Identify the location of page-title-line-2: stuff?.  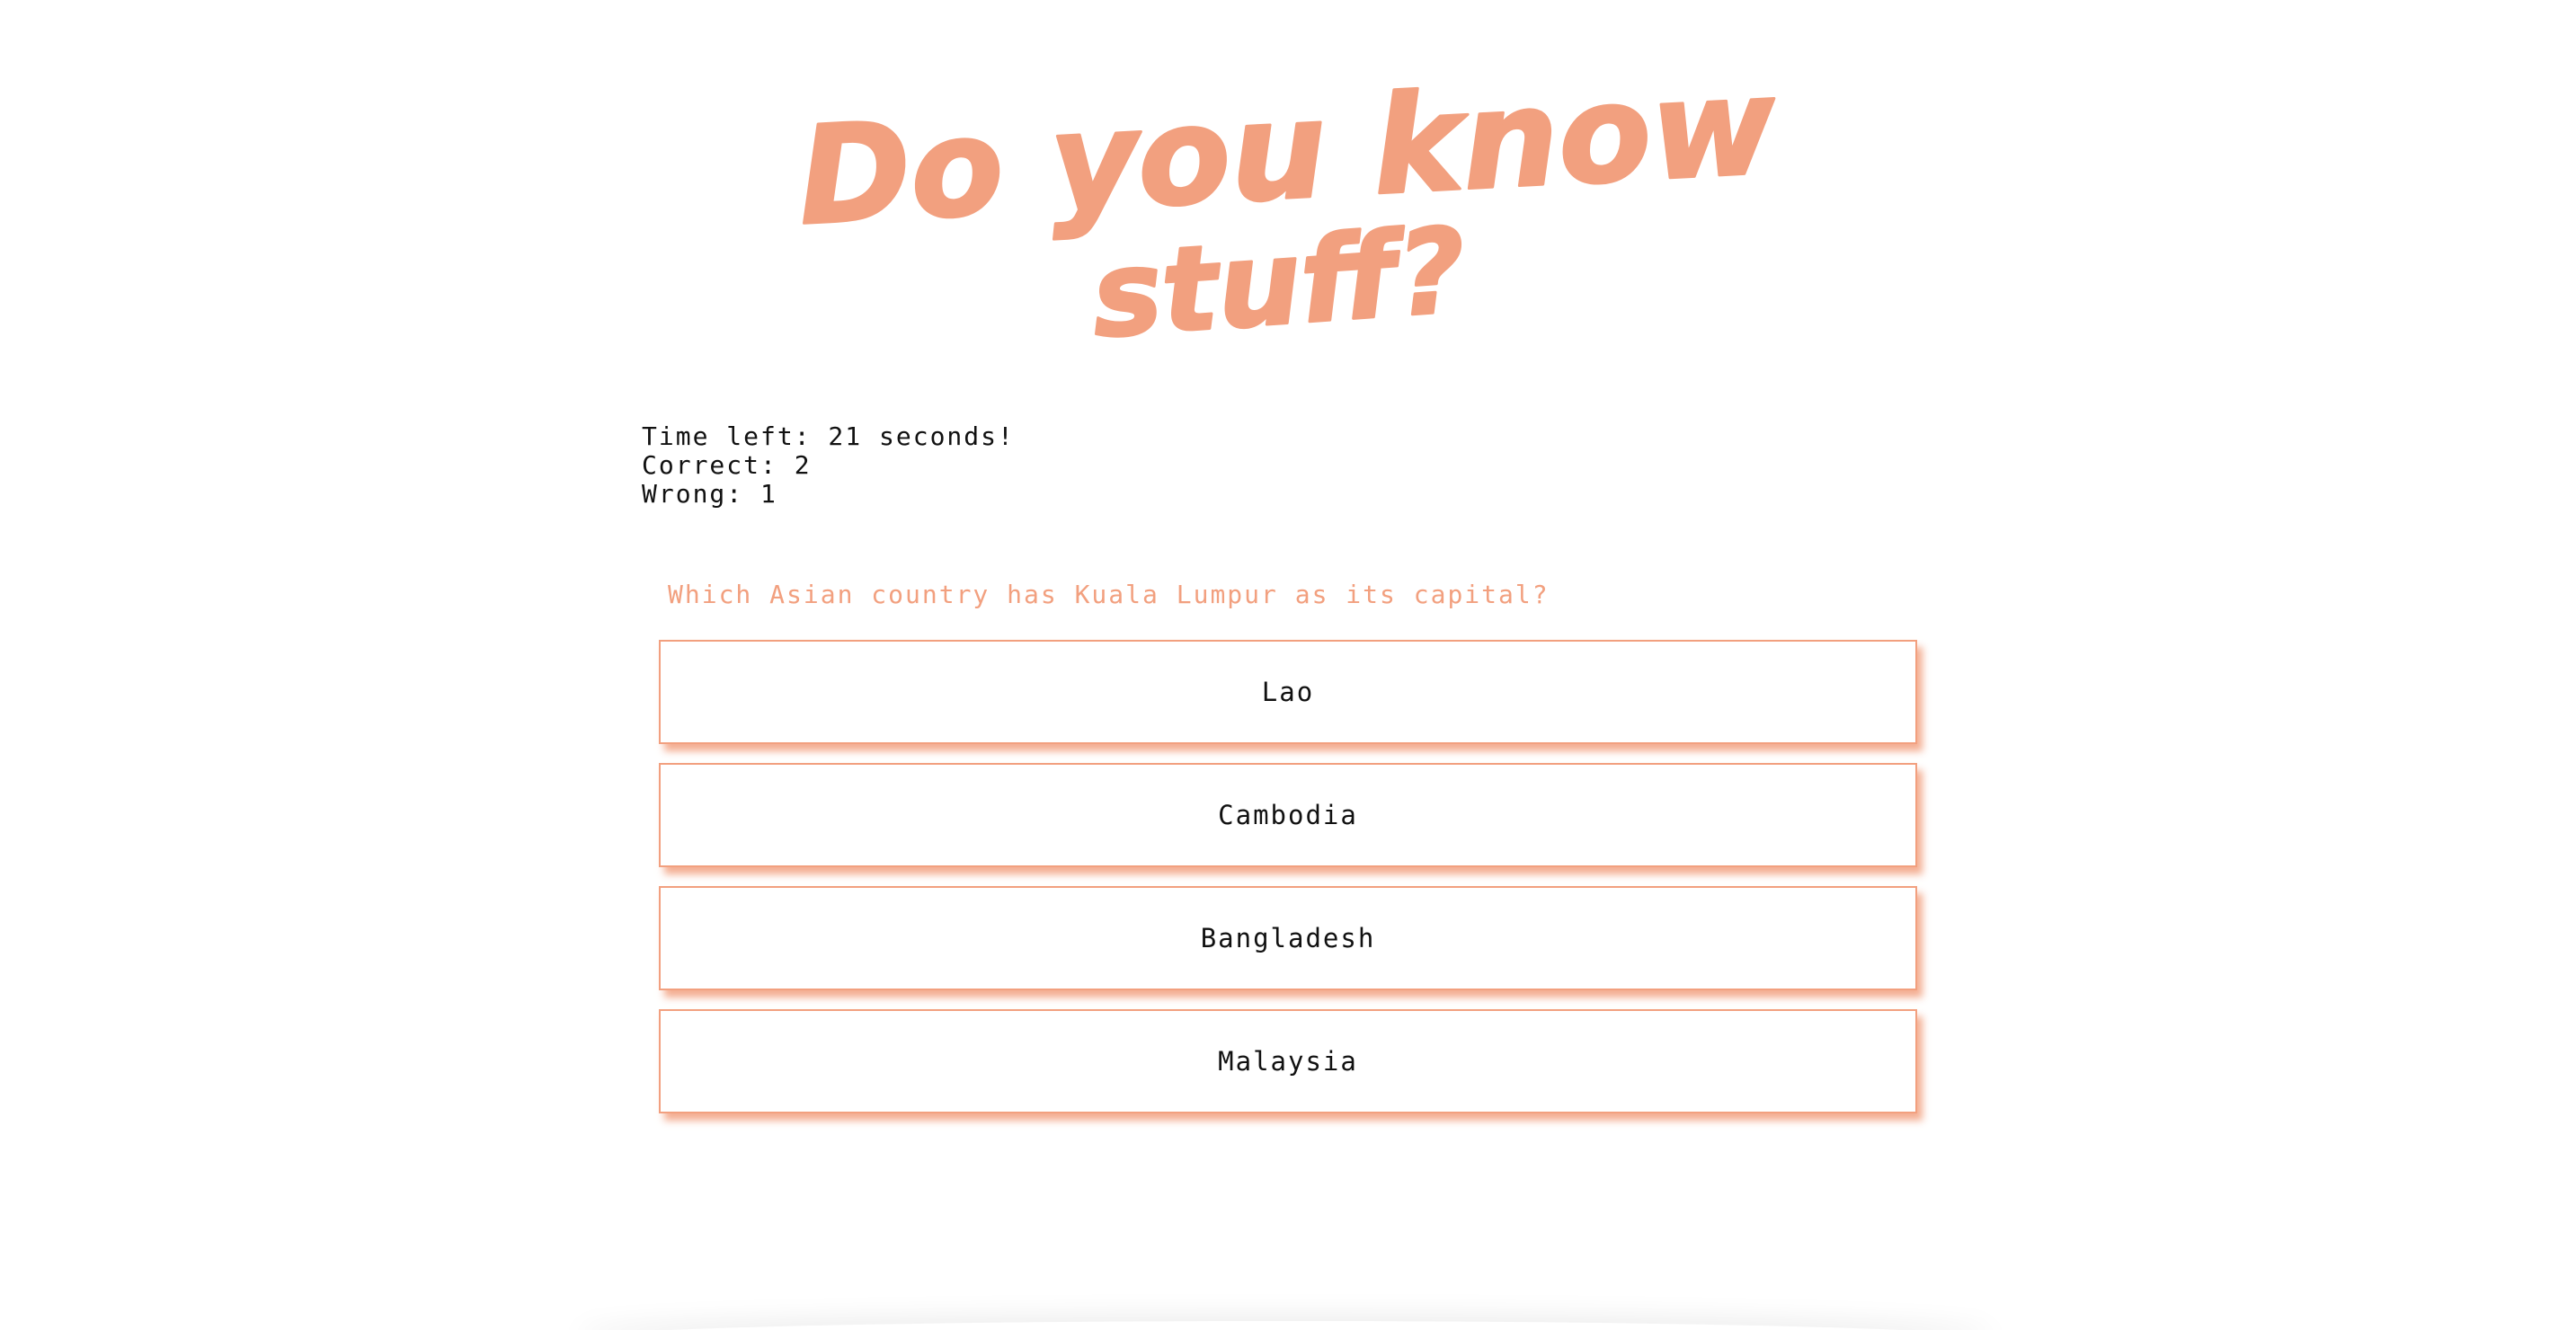
(1279, 283).